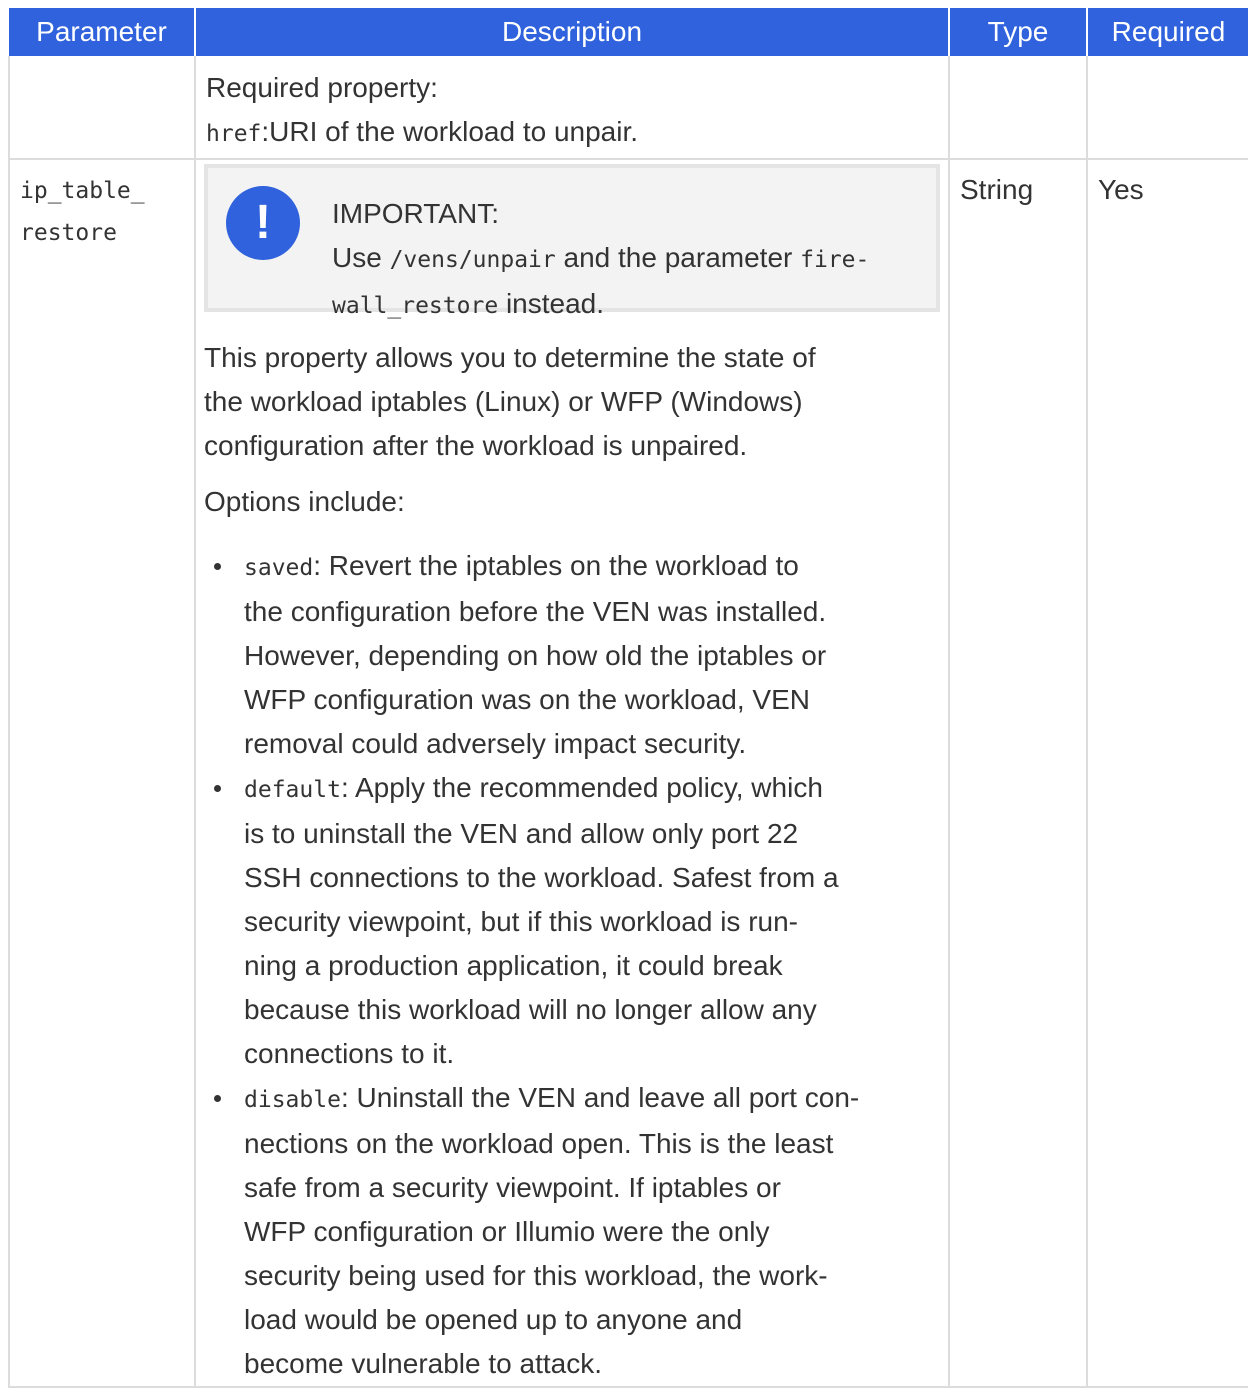 This screenshot has height=1388, width=1248. What do you see at coordinates (263, 223) in the screenshot?
I see `exclamation-icon: !` at bounding box center [263, 223].